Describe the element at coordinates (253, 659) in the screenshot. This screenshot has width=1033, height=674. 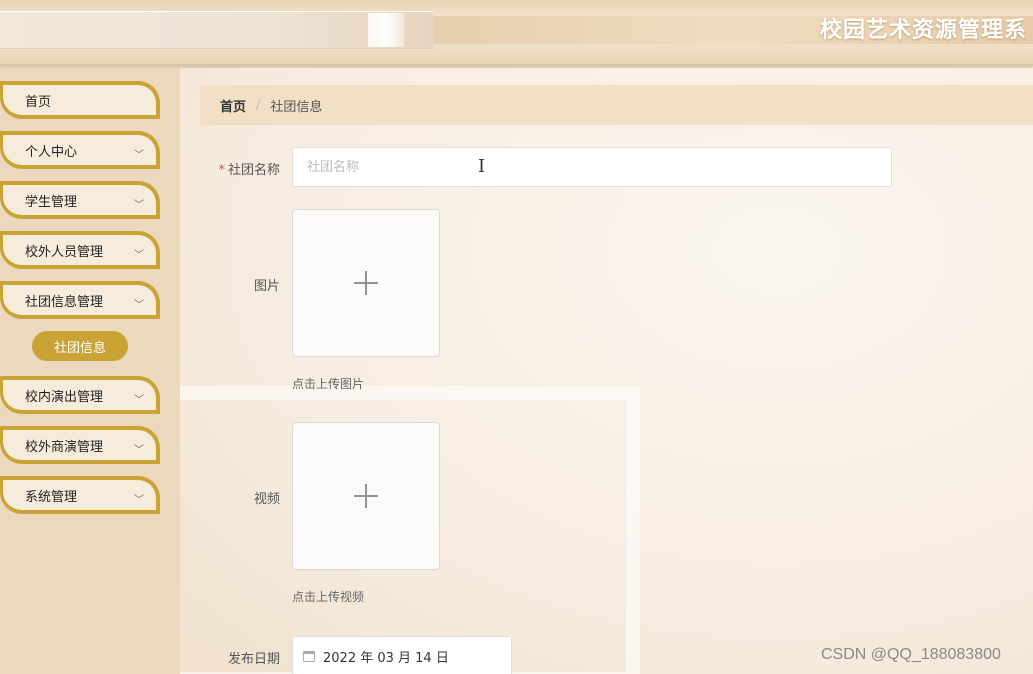
I see `publish-date-label: 发布日期` at that location.